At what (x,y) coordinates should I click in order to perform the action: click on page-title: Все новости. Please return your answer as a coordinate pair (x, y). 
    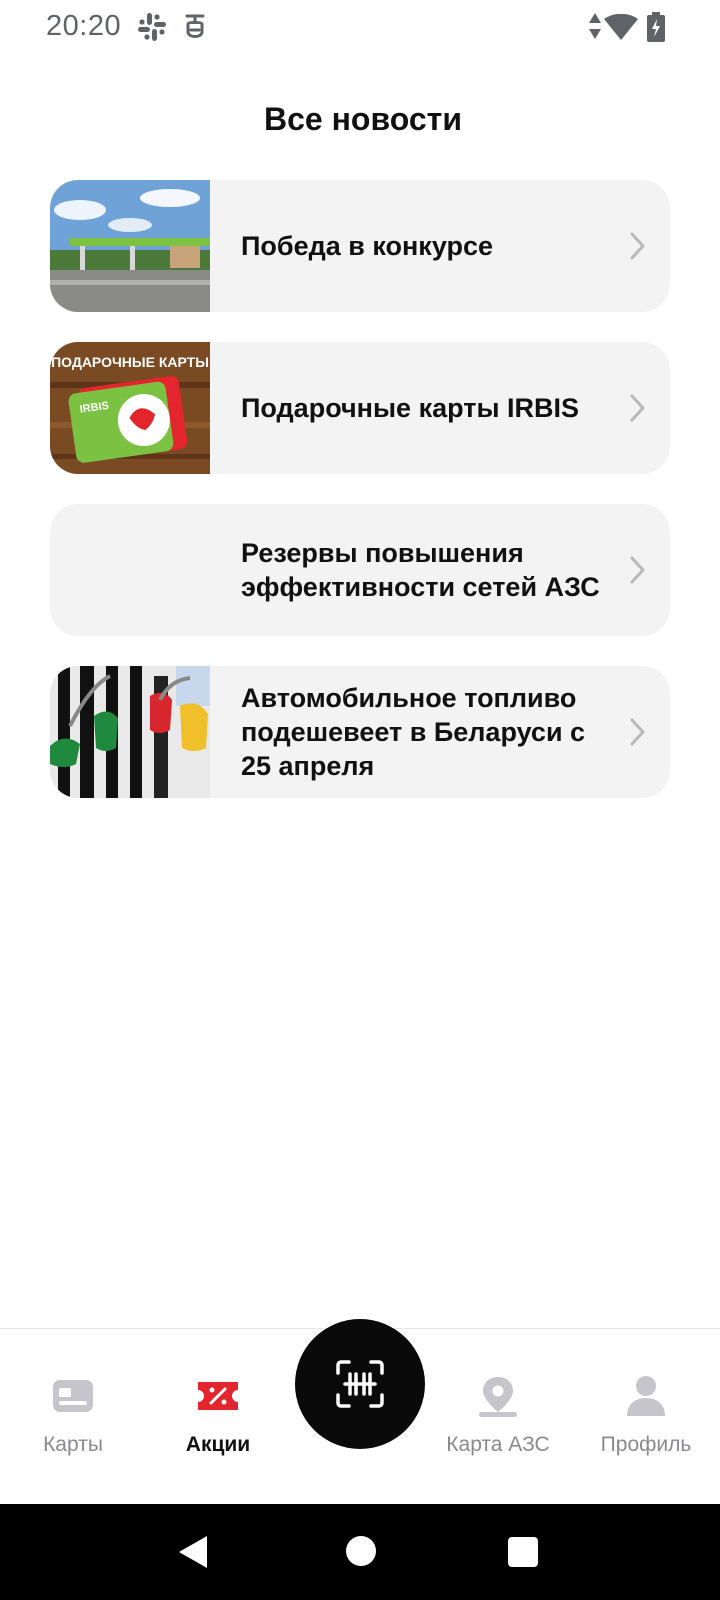
    Looking at the image, I should click on (363, 119).